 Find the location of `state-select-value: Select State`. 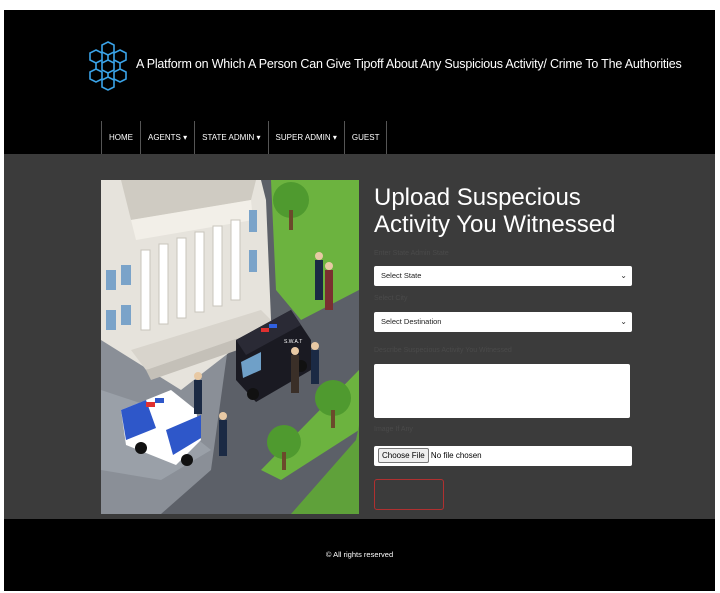

state-select-value: Select State is located at coordinates (401, 275).